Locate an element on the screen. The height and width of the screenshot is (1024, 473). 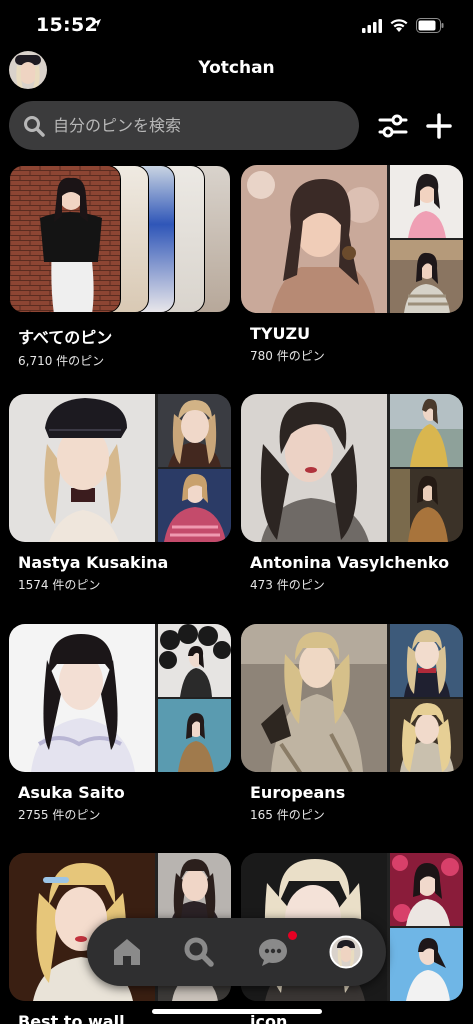
add-plus-icon is located at coordinates (439, 126).